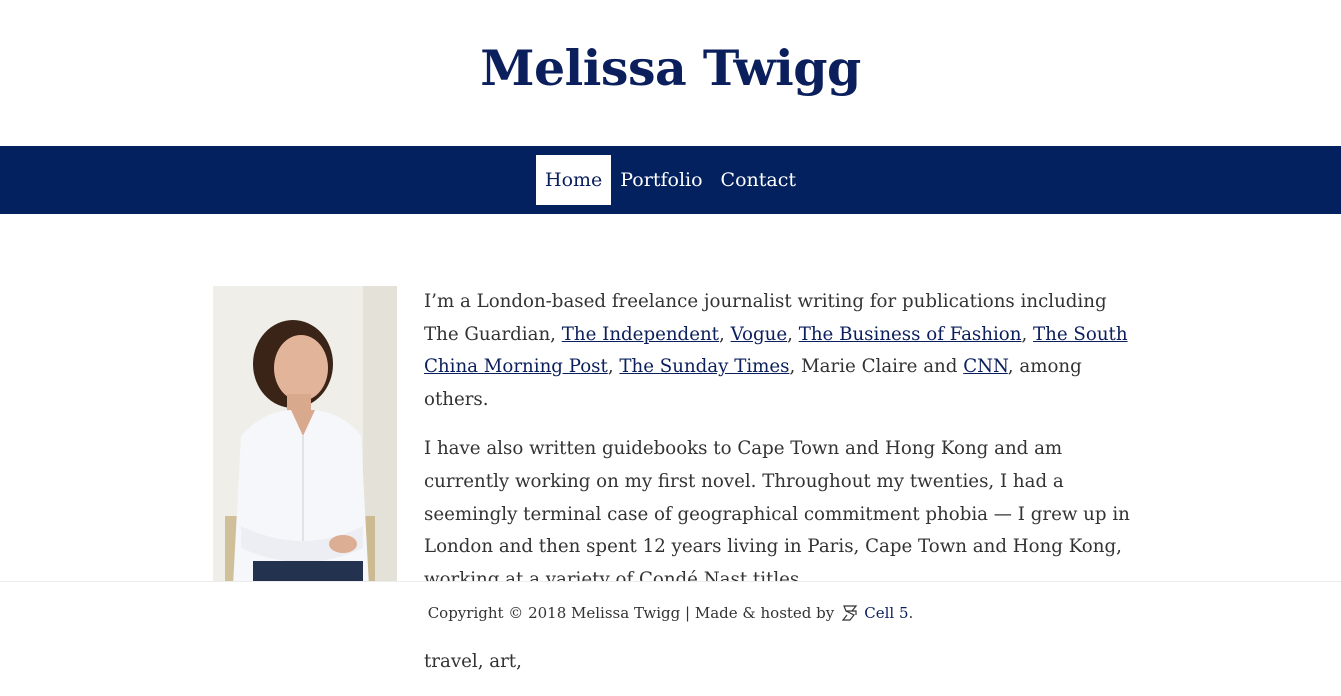 This screenshot has height=696, width=1341. I want to click on nav-item-home: Home, so click(574, 180).